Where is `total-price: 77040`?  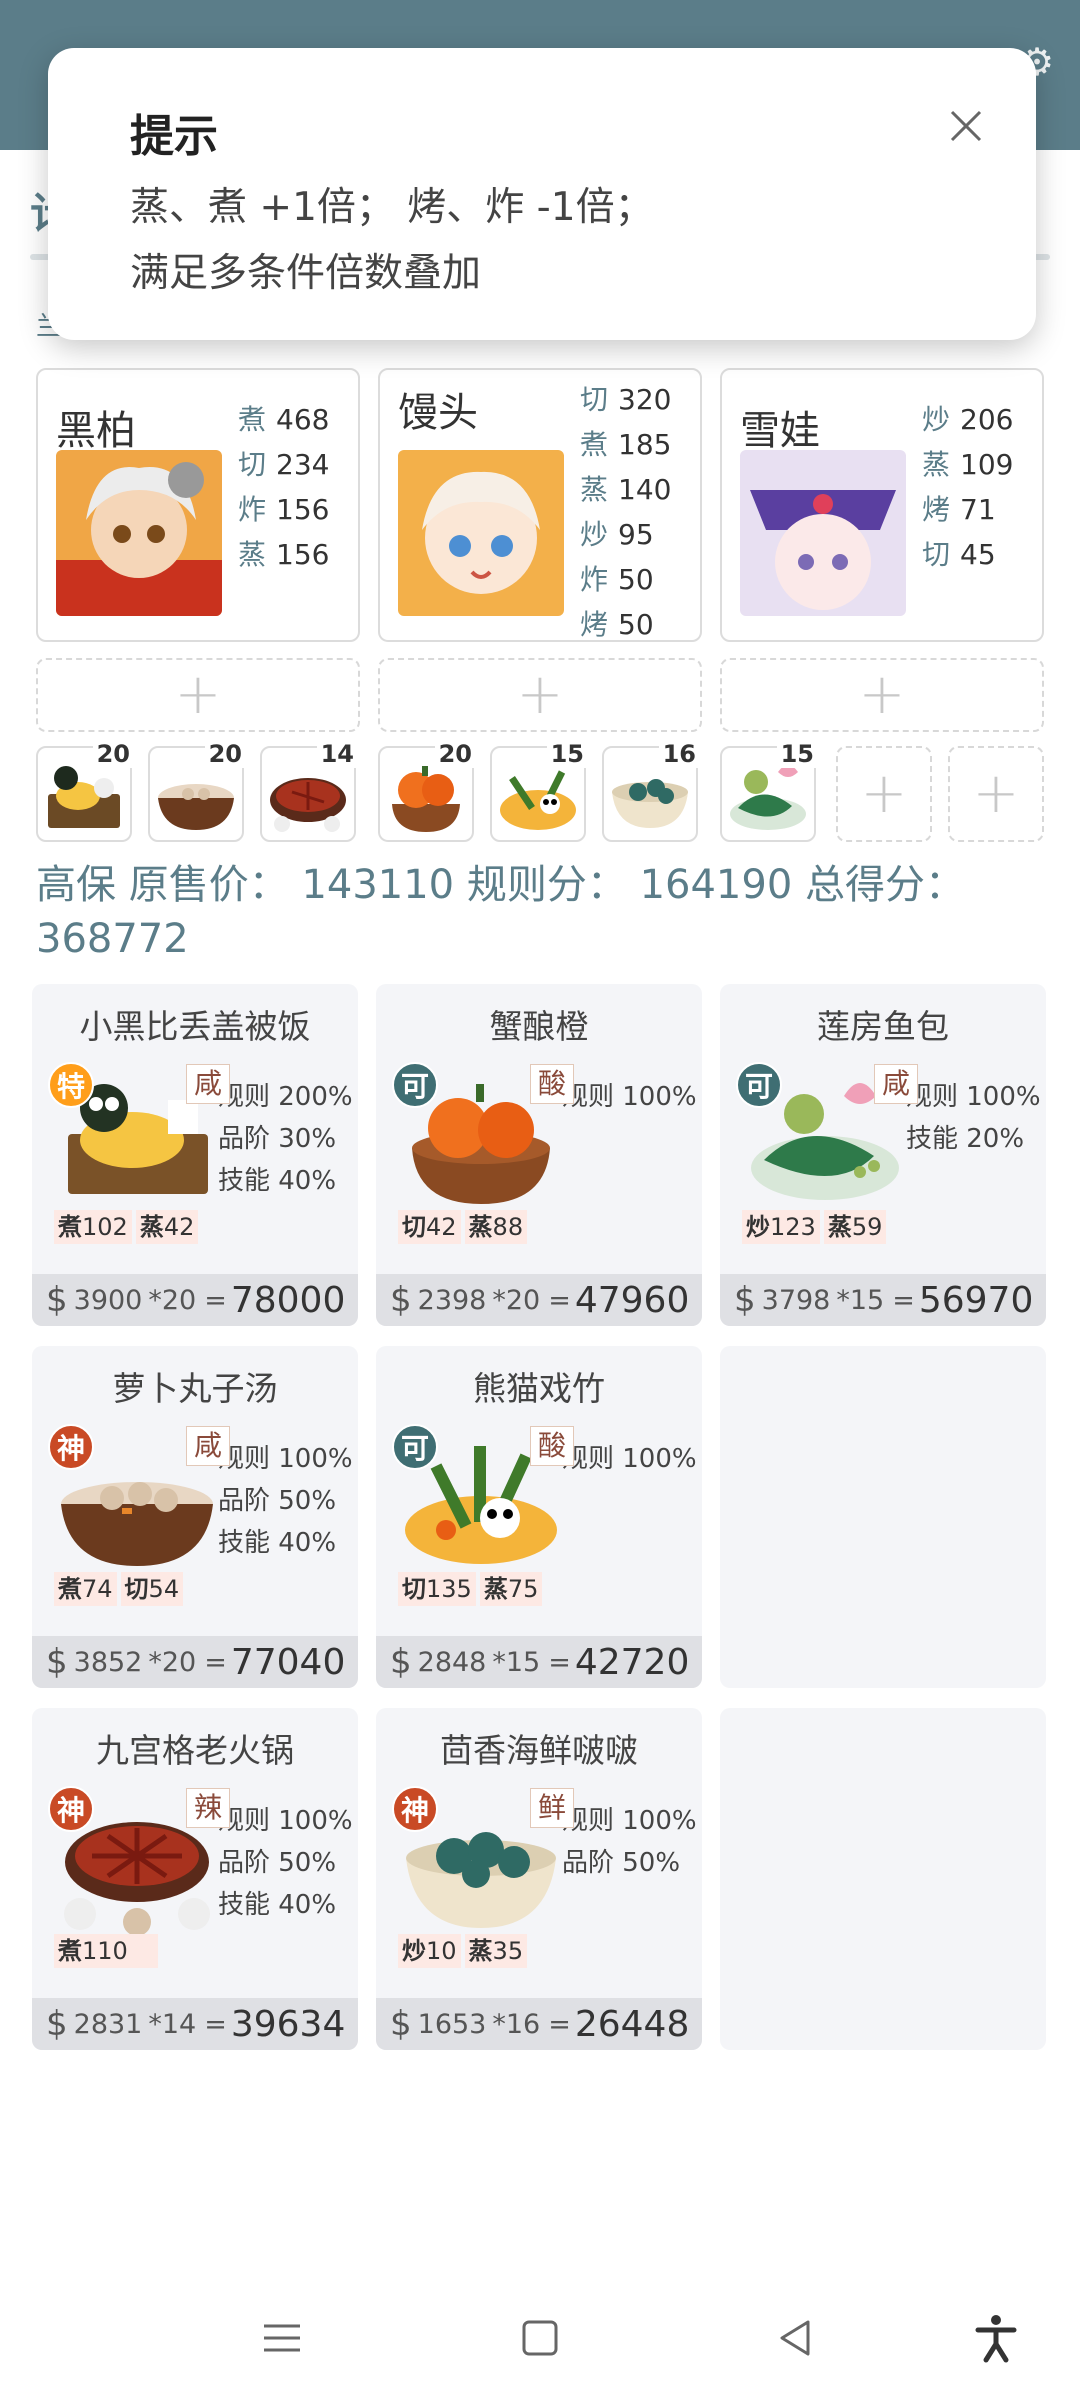
total-price: 77040 is located at coordinates (288, 1662).